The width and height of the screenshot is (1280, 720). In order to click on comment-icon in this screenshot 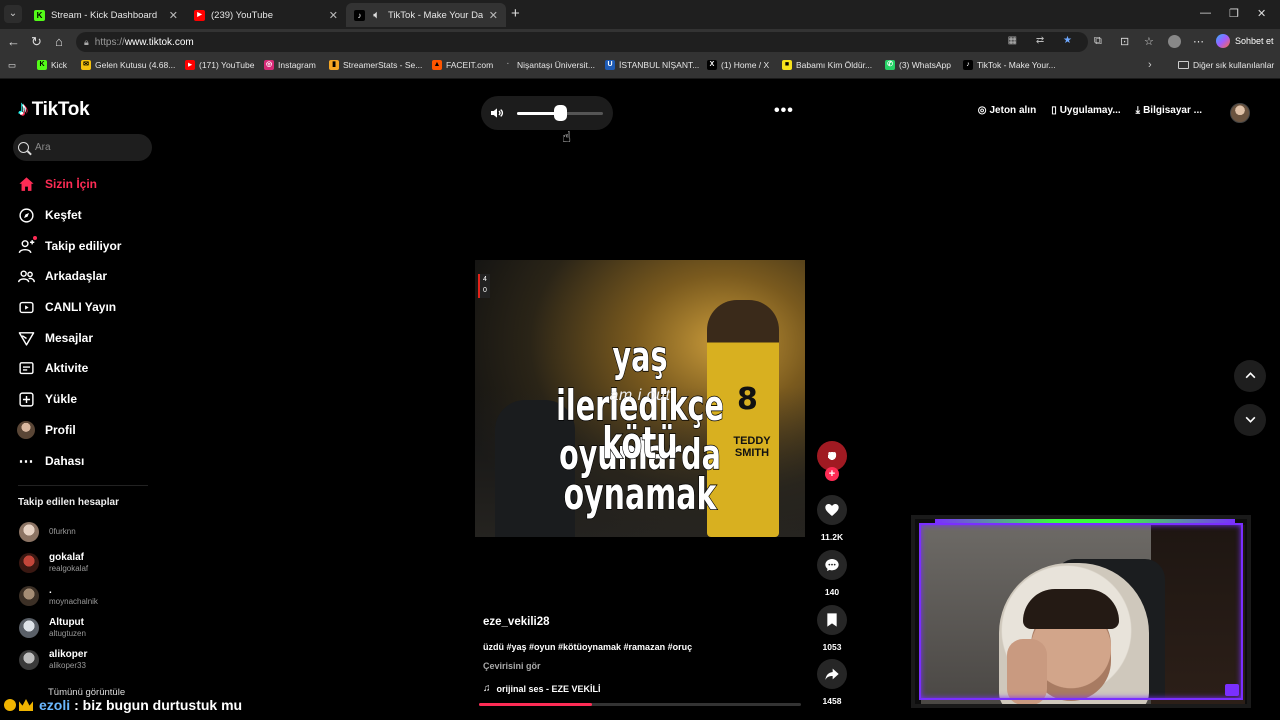, I will do `click(832, 565)`.